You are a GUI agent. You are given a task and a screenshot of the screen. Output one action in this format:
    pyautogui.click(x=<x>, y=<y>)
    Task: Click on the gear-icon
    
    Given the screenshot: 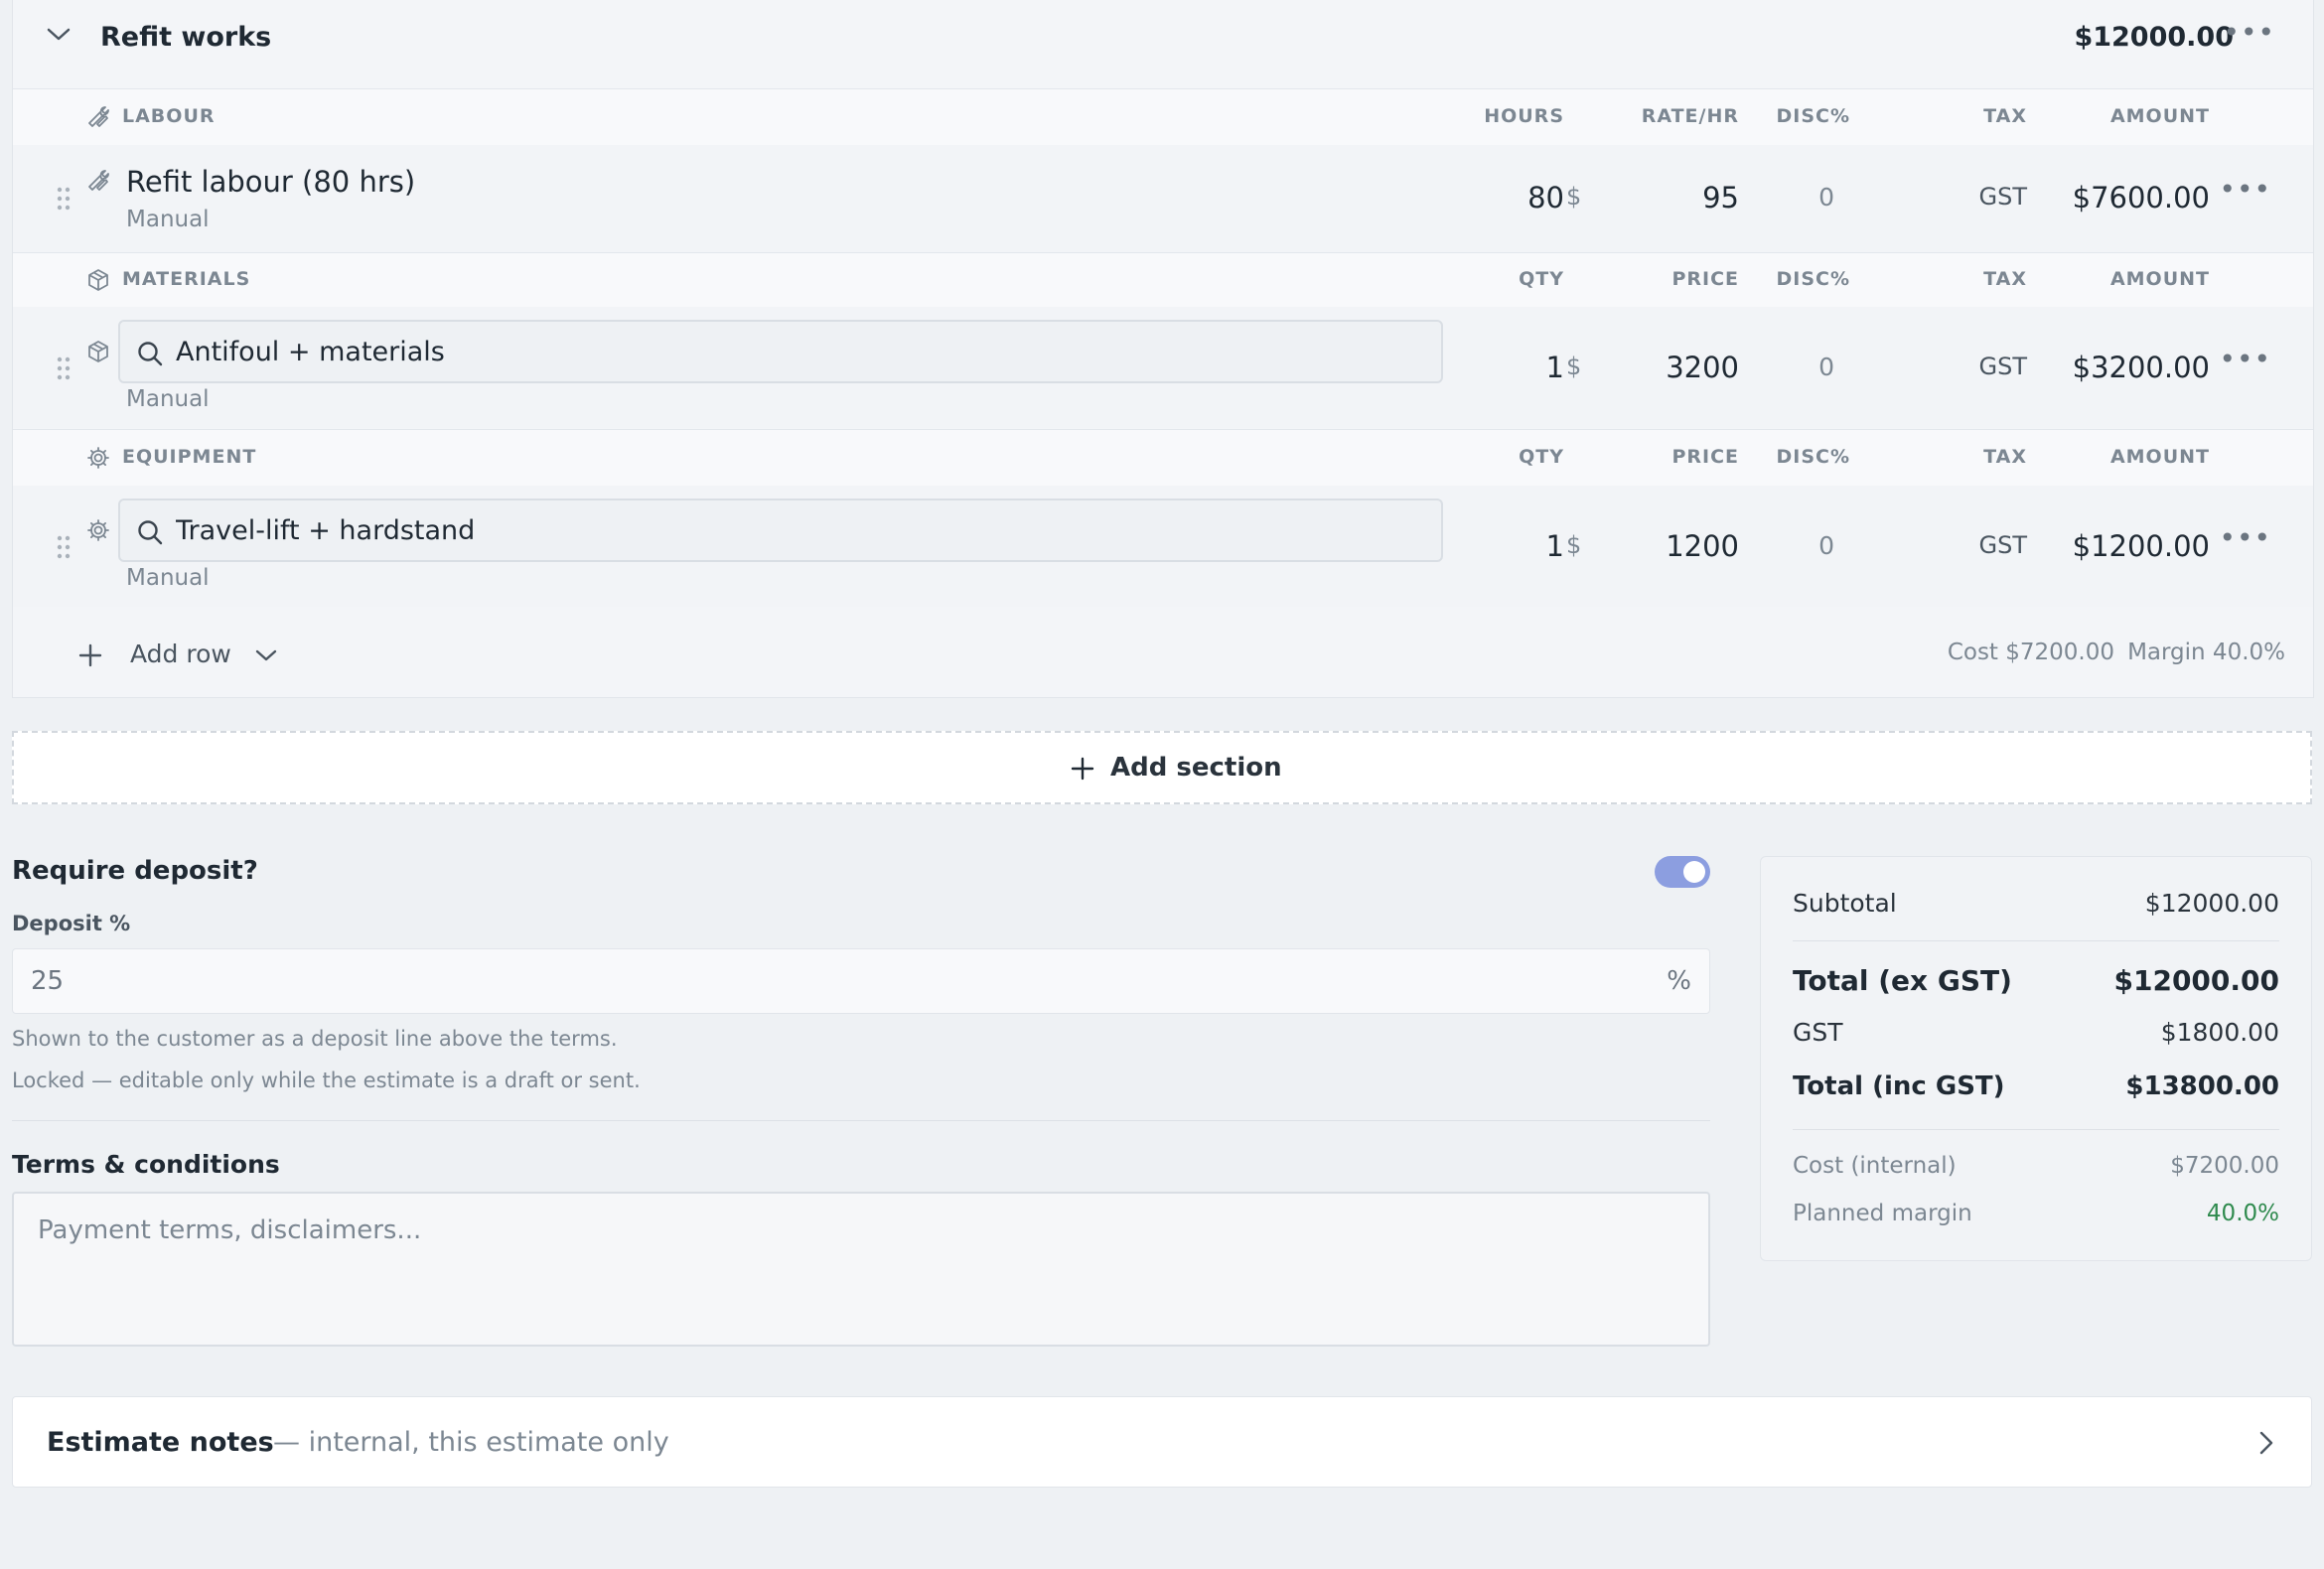 What is the action you would take?
    pyautogui.click(x=98, y=458)
    